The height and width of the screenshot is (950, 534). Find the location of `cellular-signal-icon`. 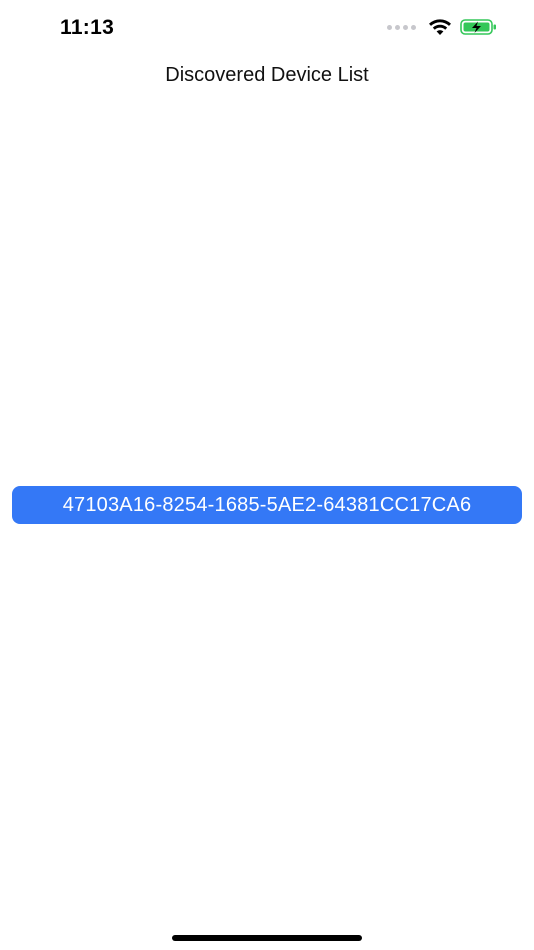

cellular-signal-icon is located at coordinates (401, 27).